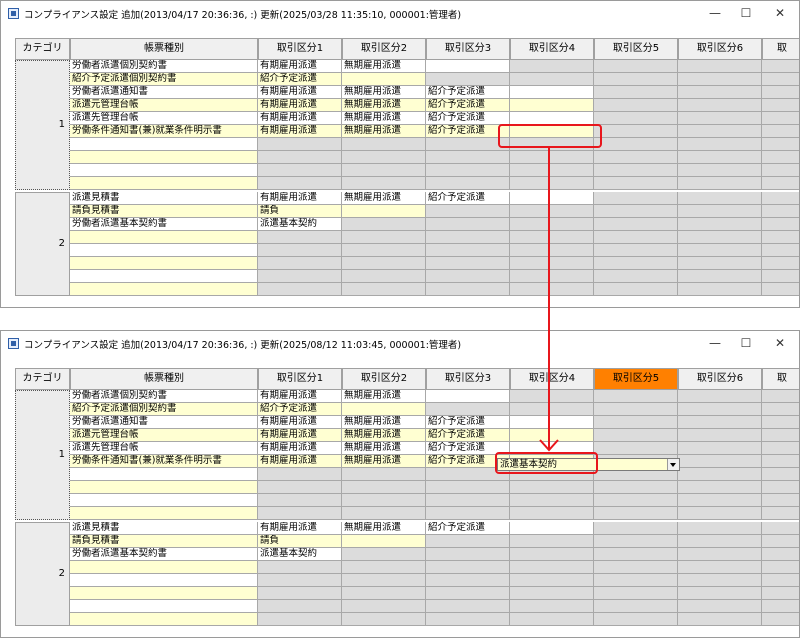 This screenshot has width=800, height=638. What do you see at coordinates (549, 299) in the screenshot?
I see `annotation-arrow` at bounding box center [549, 299].